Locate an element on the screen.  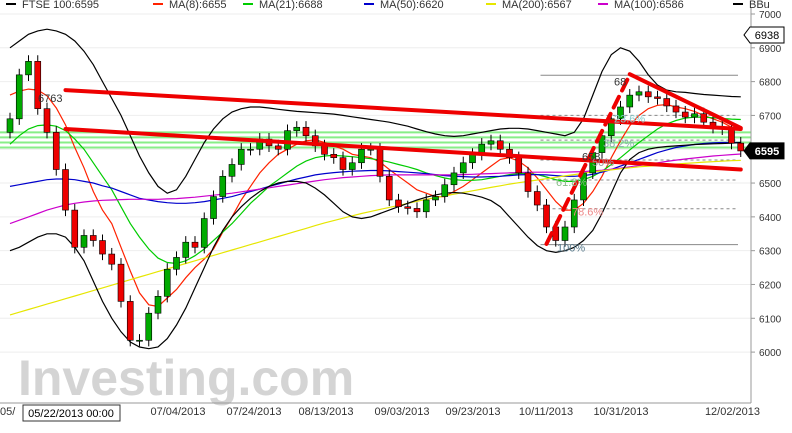
x-tick-label: 05/ is located at coordinates (8, 412).